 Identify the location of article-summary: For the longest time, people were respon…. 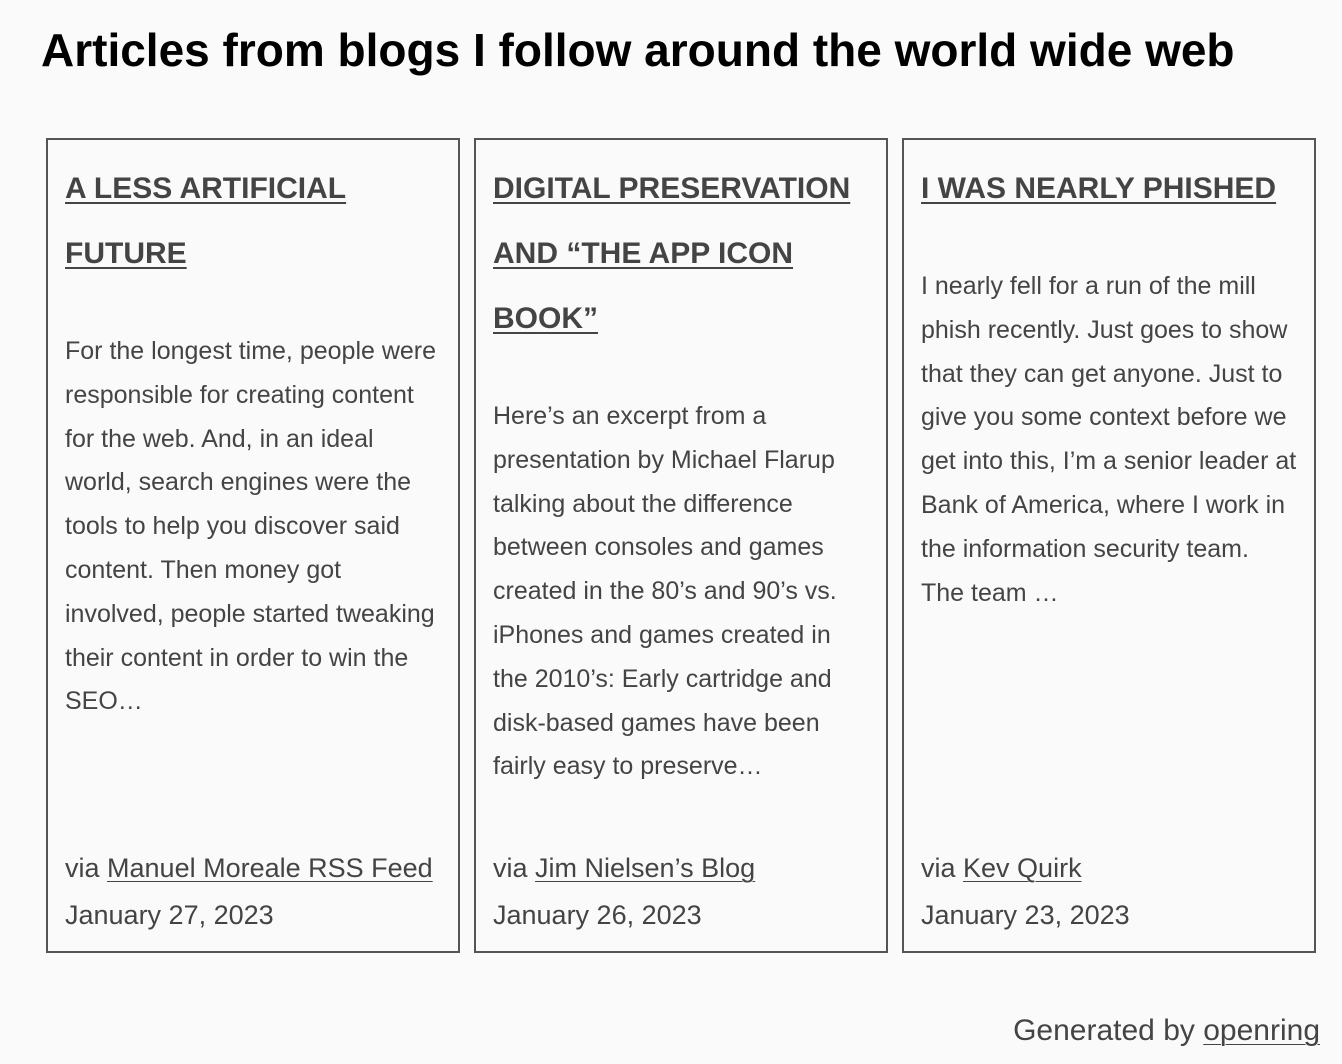
(251, 526).